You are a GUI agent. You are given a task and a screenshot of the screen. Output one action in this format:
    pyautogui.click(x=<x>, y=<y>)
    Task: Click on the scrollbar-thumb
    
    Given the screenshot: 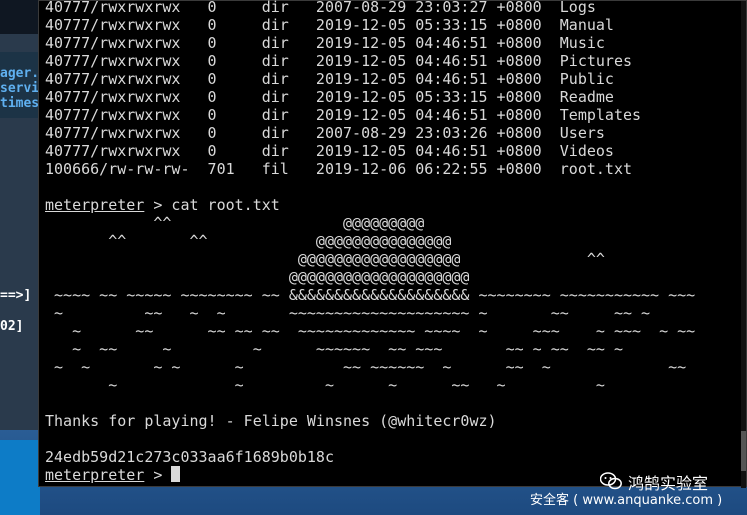 What is the action you would take?
    pyautogui.click(x=743, y=451)
    